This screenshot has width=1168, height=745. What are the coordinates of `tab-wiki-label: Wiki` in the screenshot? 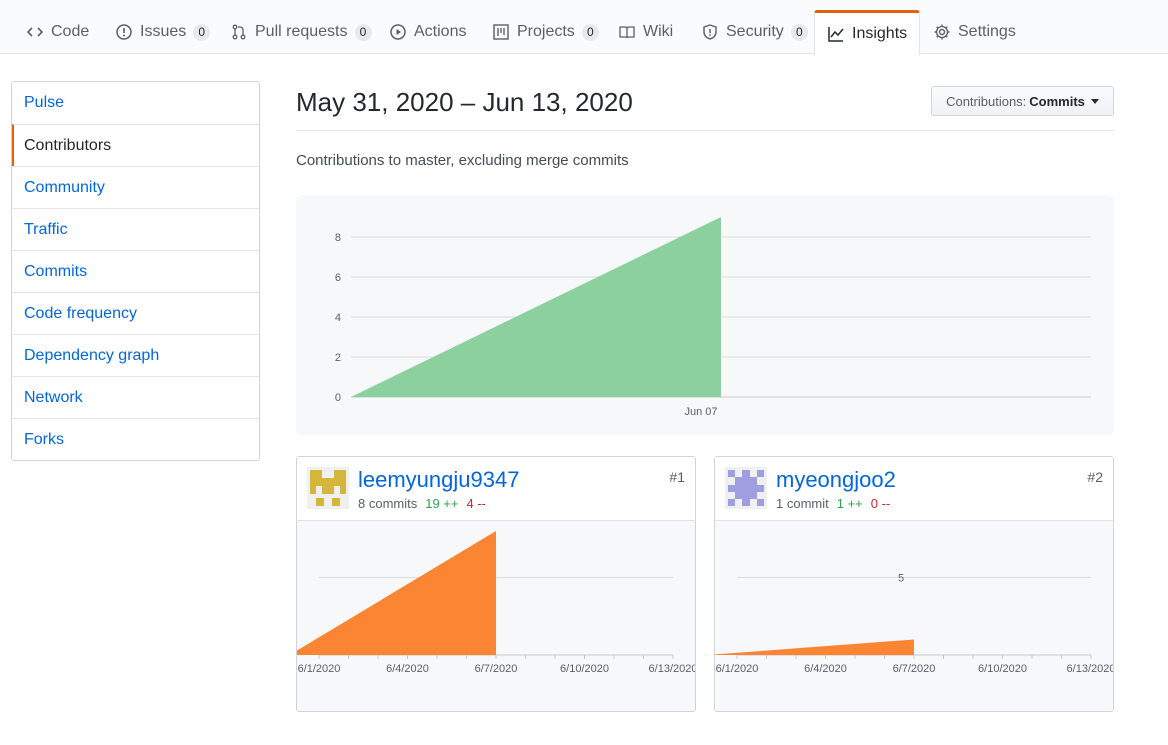 It's located at (658, 31).